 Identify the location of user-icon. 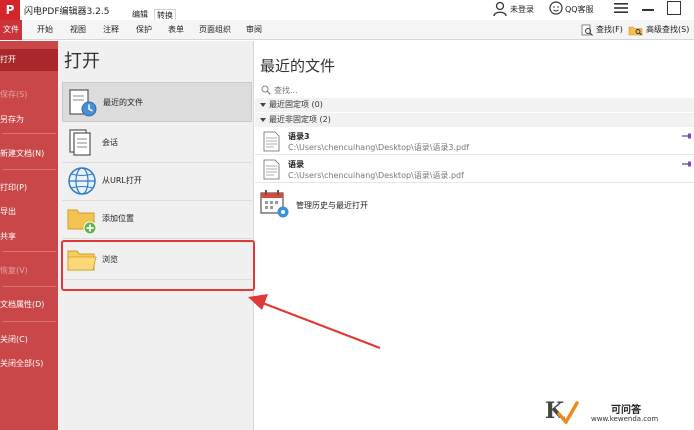
(500, 9).